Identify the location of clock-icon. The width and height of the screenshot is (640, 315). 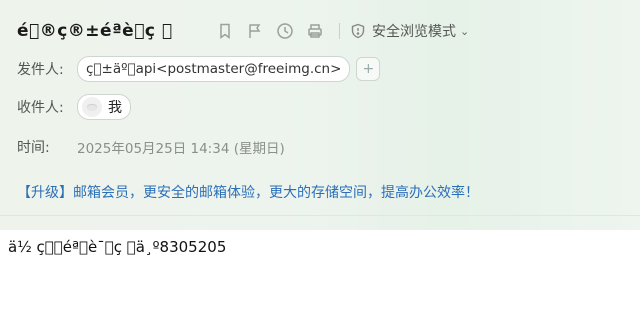
(285, 31).